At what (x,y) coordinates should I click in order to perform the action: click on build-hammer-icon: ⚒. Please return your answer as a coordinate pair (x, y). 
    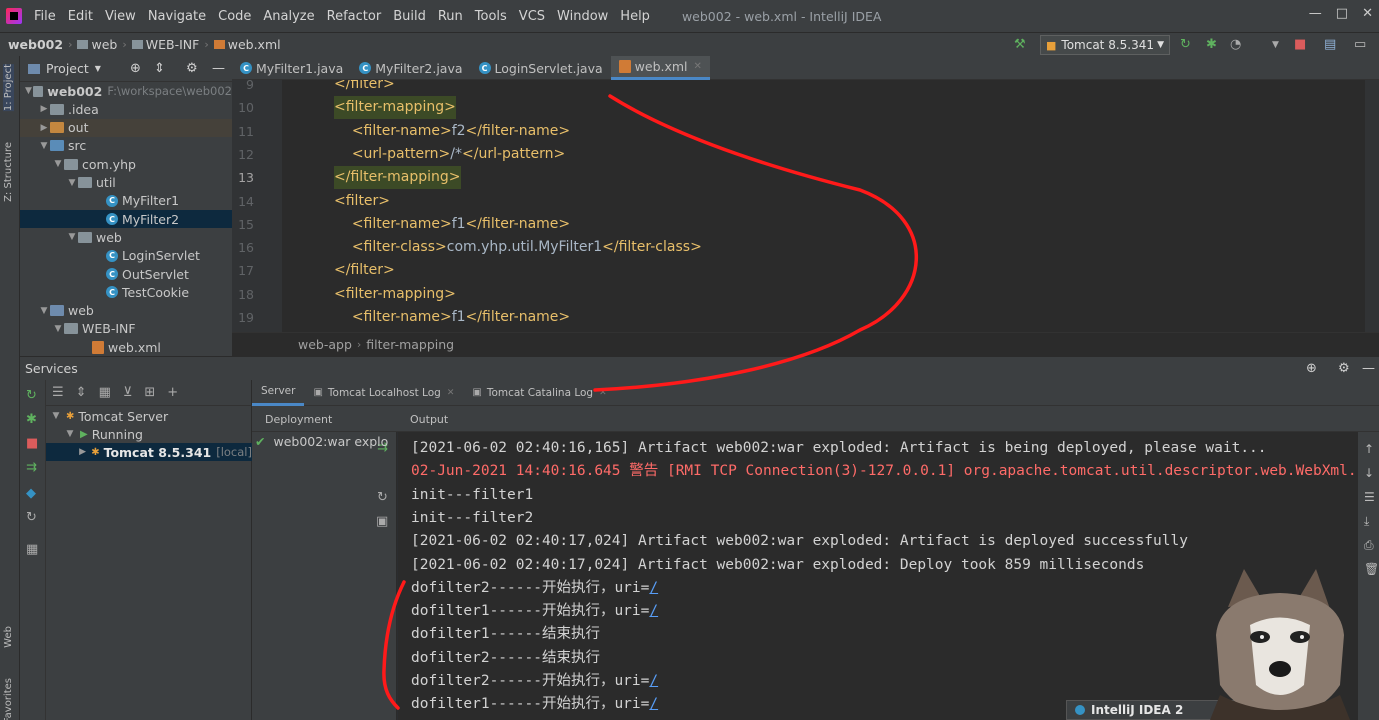
    Looking at the image, I should click on (1020, 44).